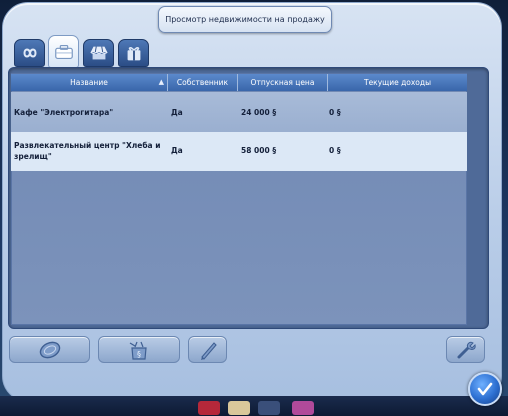 The height and width of the screenshot is (416, 508). I want to click on row-property-name: Кафе "Электрогитара", so click(64, 112).